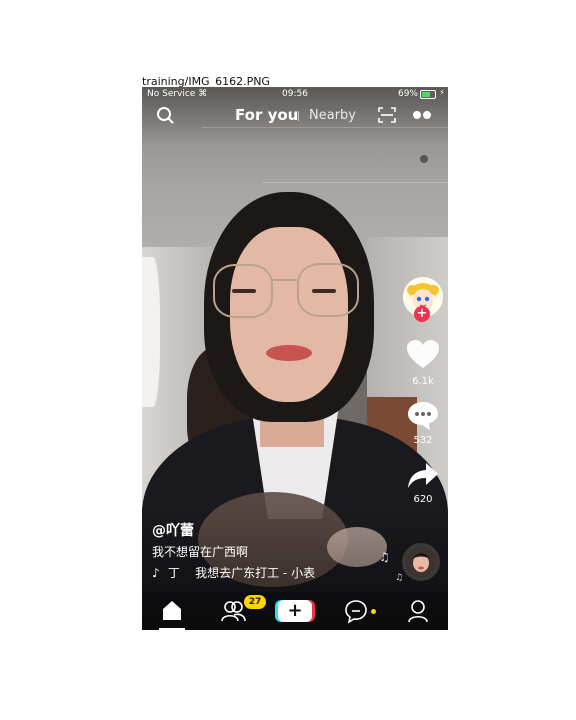  Describe the element at coordinates (156, 573) in the screenshot. I see `tiktok-note-icon: ♪` at that location.